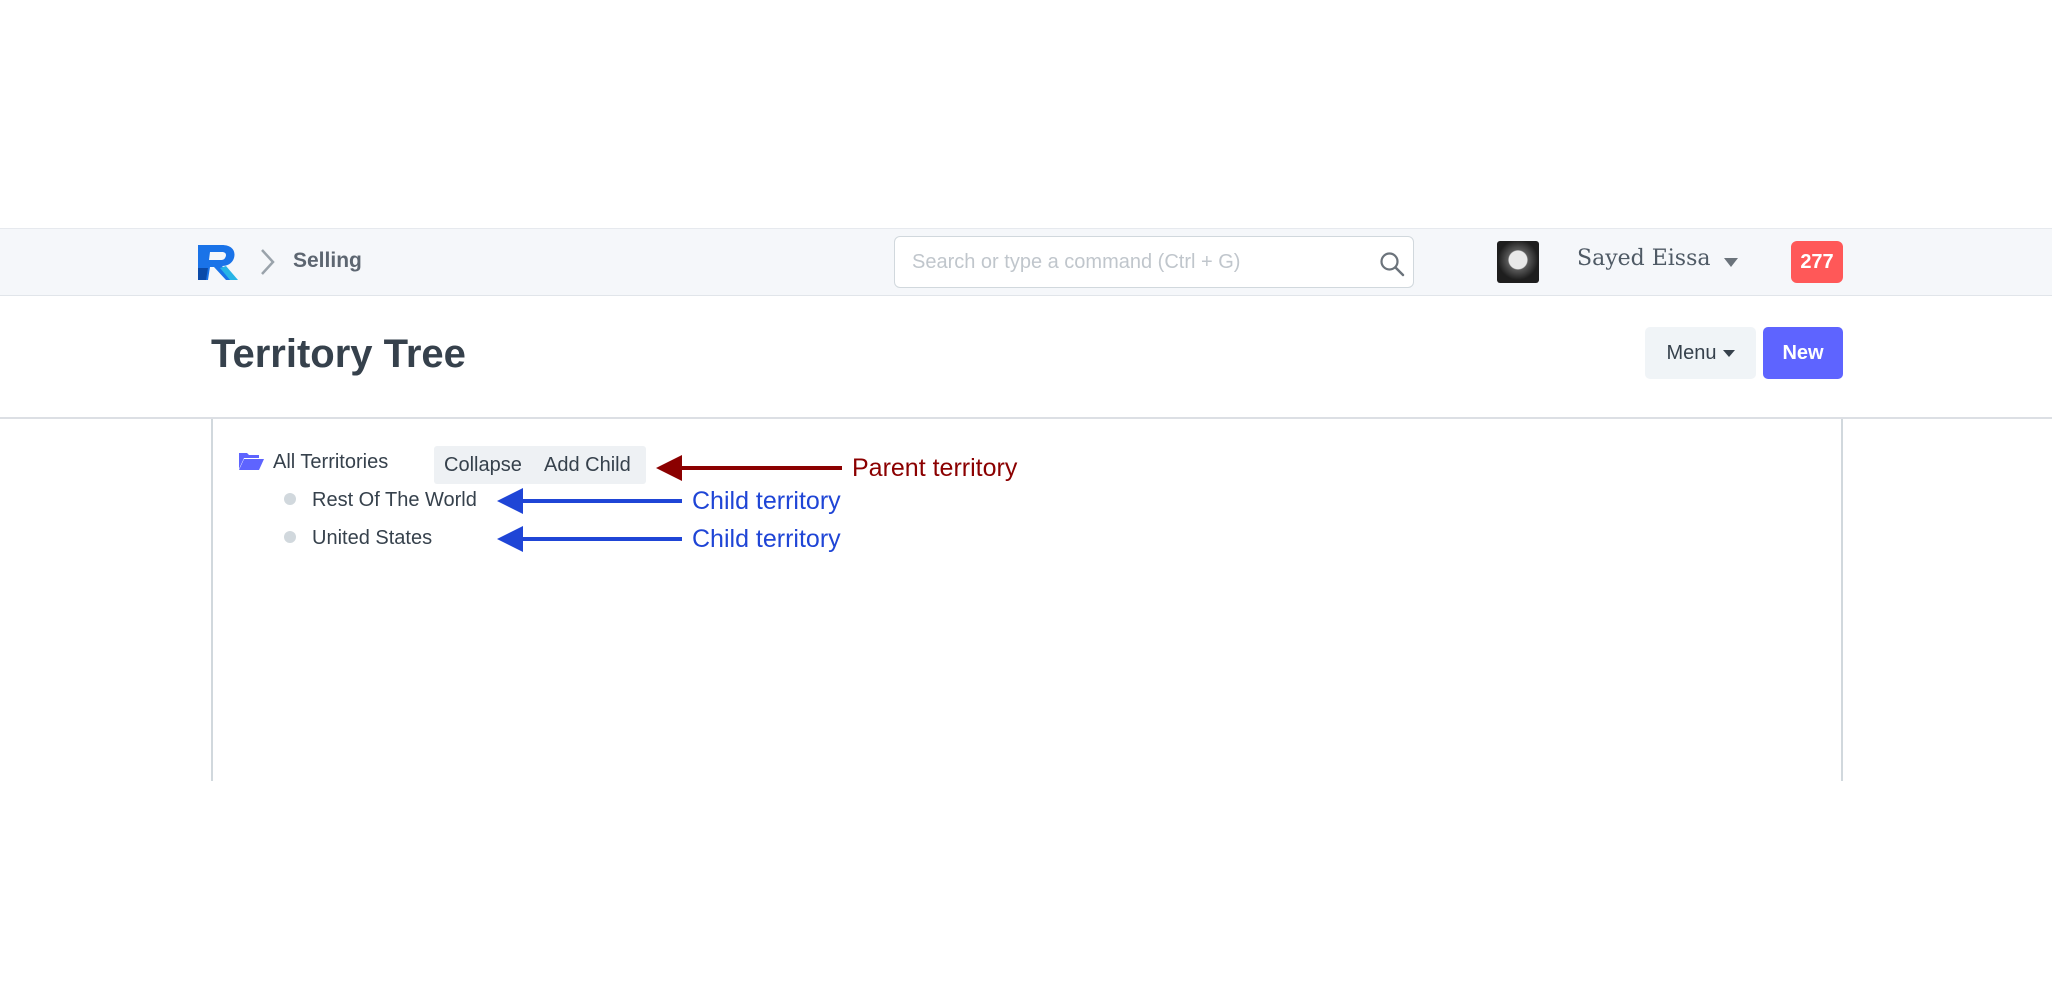 This screenshot has height=1008, width=2052. Describe the element at coordinates (212, 600) in the screenshot. I see `panel-border-left` at that location.